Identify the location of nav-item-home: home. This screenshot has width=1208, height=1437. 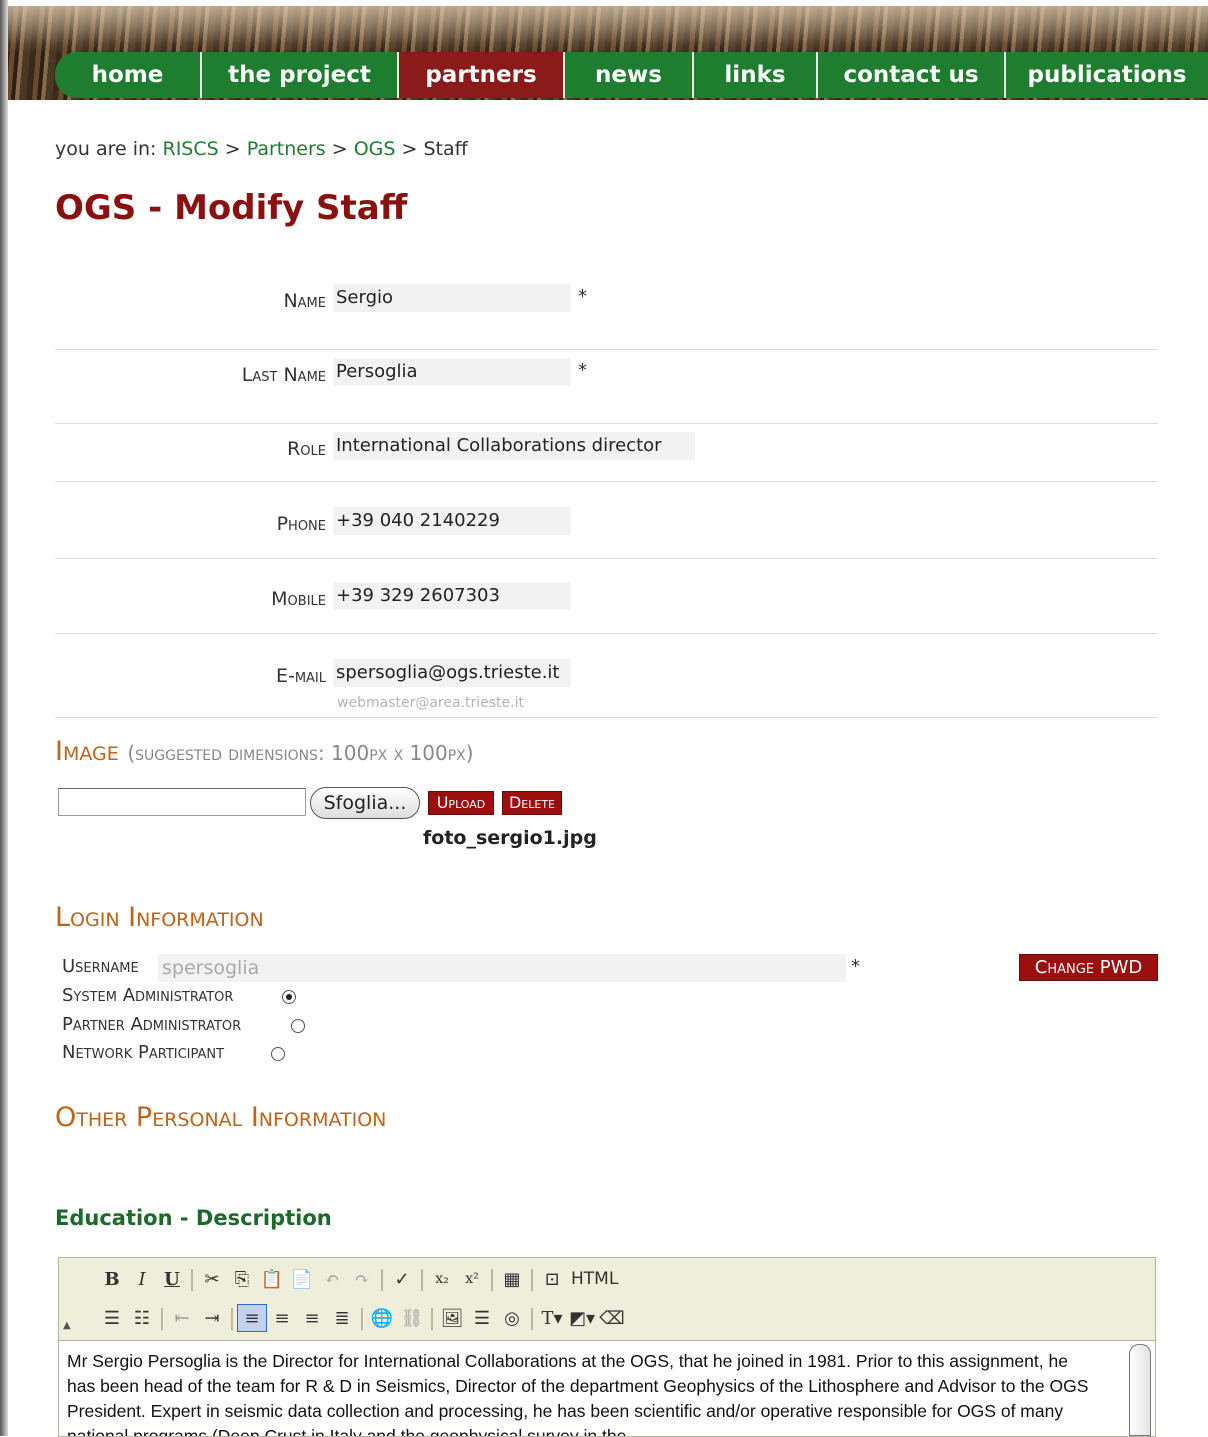
(128, 75).